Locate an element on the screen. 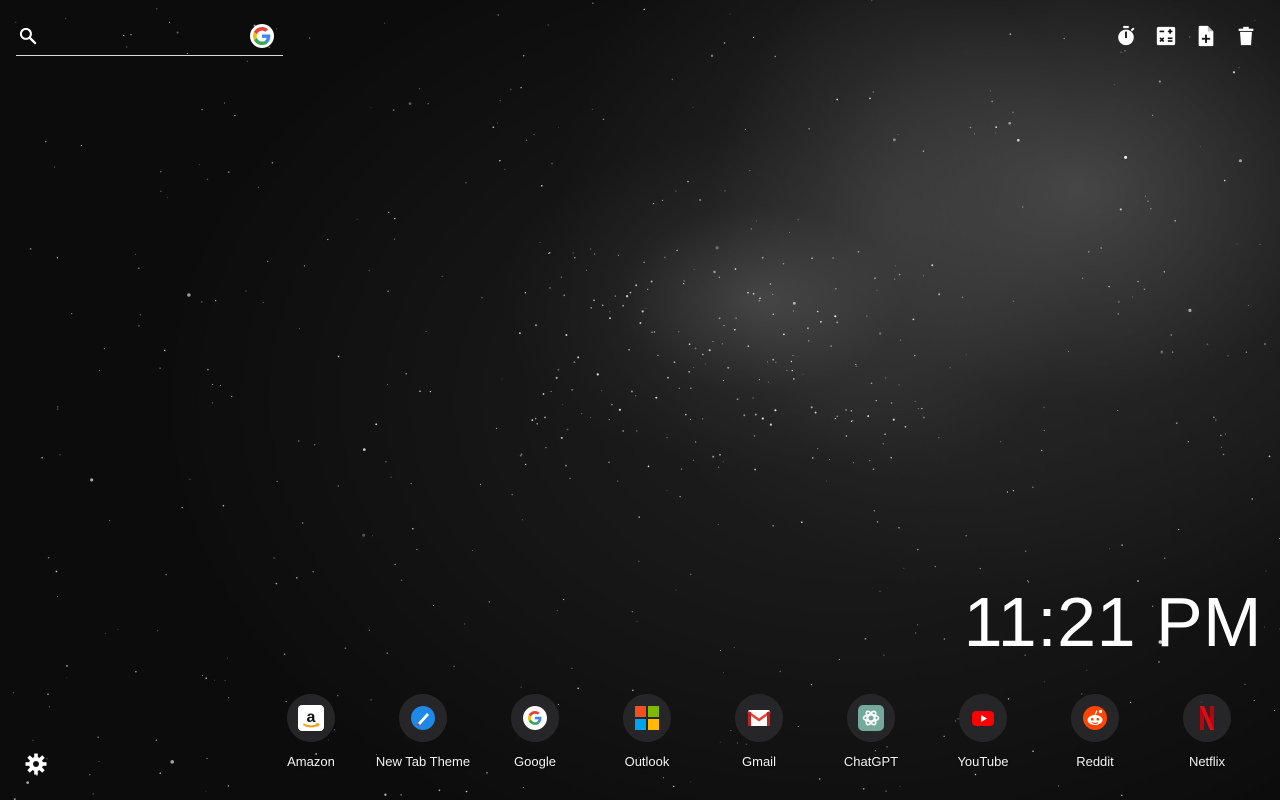 This screenshot has width=1280, height=800. timer-button is located at coordinates (1126, 36).